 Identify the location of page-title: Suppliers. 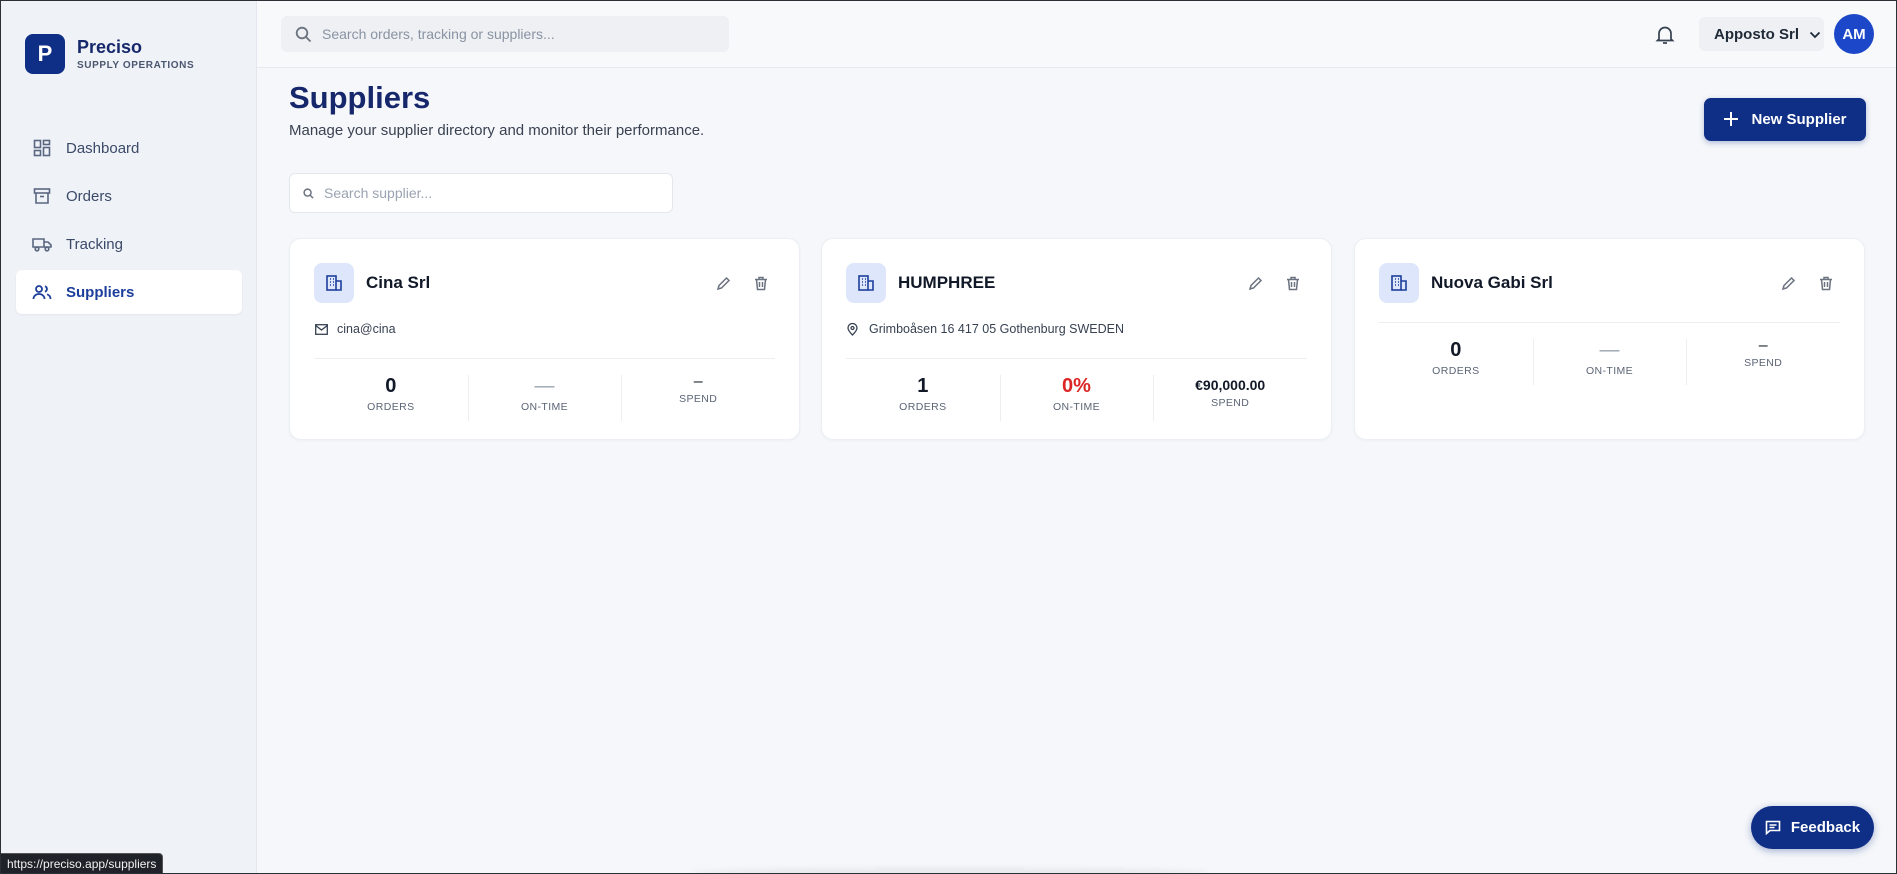
(360, 97).